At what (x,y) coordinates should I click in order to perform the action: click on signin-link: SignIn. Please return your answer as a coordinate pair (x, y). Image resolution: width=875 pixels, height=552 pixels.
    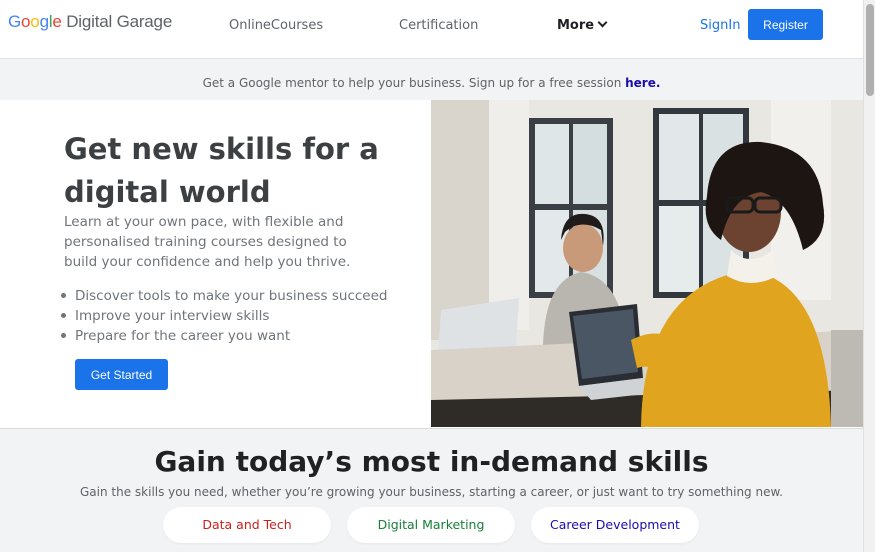
    Looking at the image, I should click on (720, 25).